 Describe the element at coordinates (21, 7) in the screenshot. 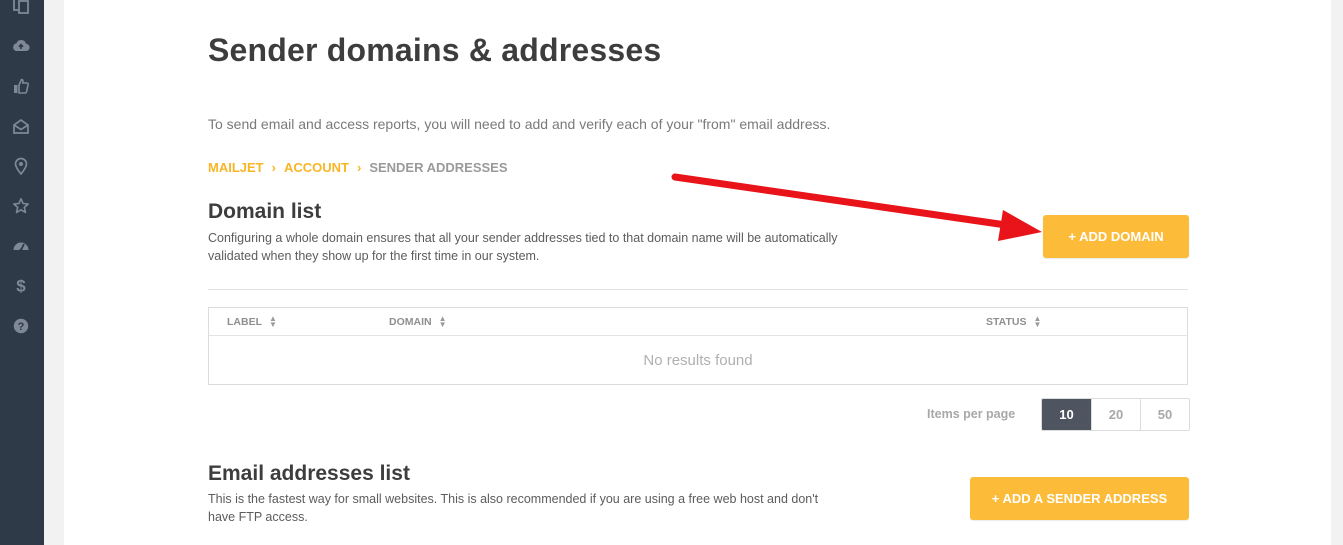

I see `document-icon` at that location.